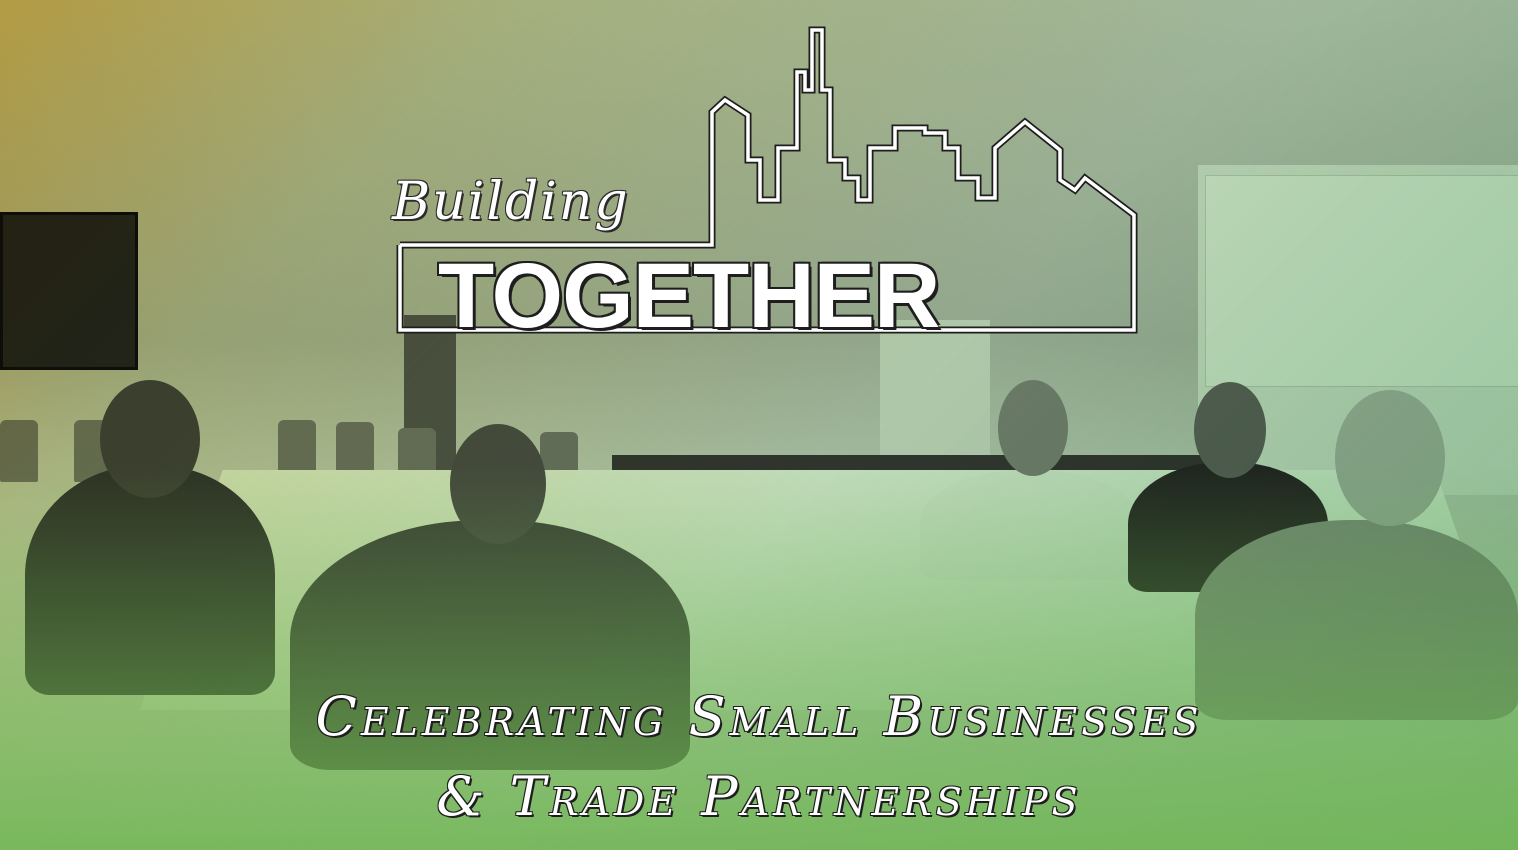 This screenshot has width=1518, height=850. Describe the element at coordinates (511, 202) in the screenshot. I see `logo-title-top: Building` at that location.